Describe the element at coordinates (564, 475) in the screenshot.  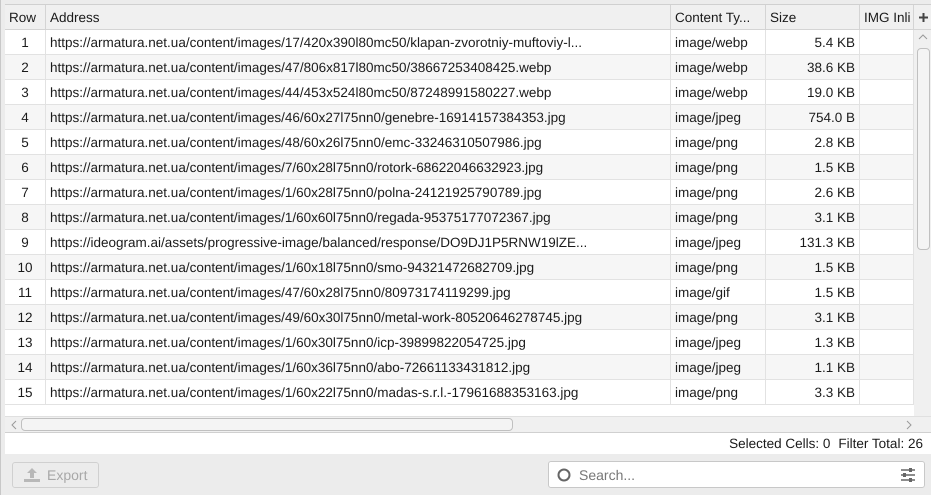
I see `search-icon` at that location.